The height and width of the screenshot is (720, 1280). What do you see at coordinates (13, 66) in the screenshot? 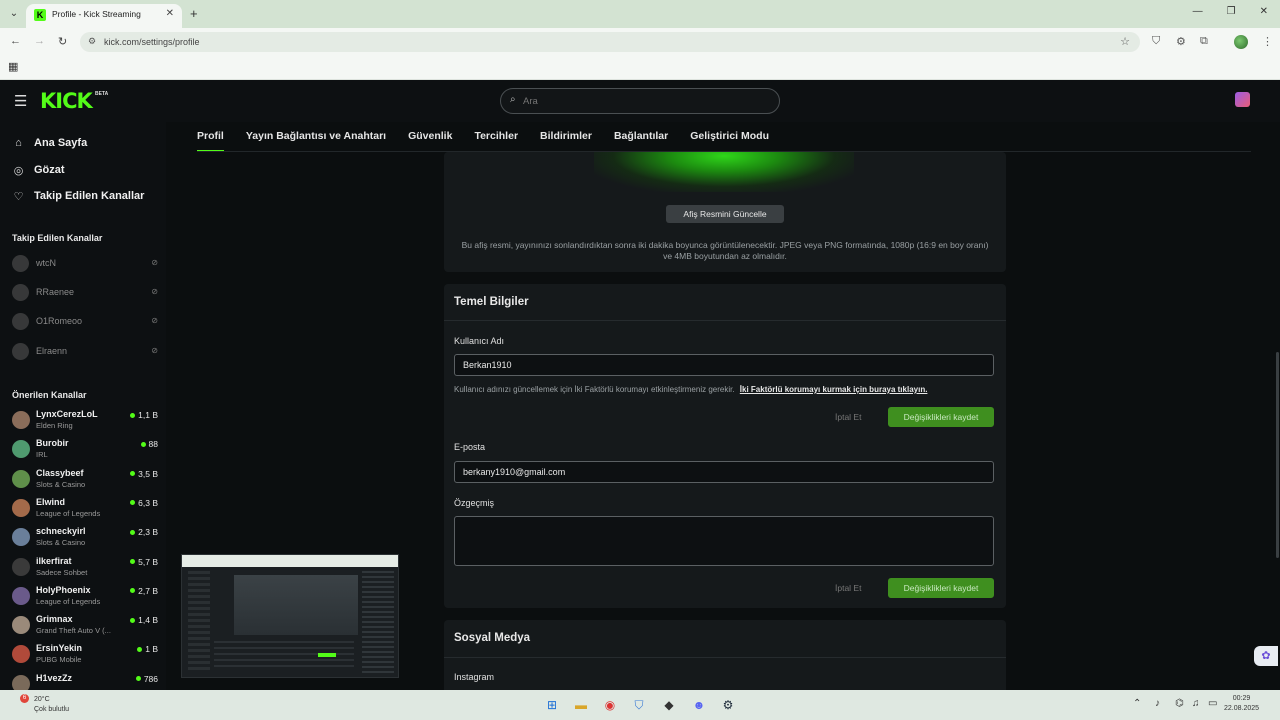
I see `apps-grid-icon: ▦` at bounding box center [13, 66].